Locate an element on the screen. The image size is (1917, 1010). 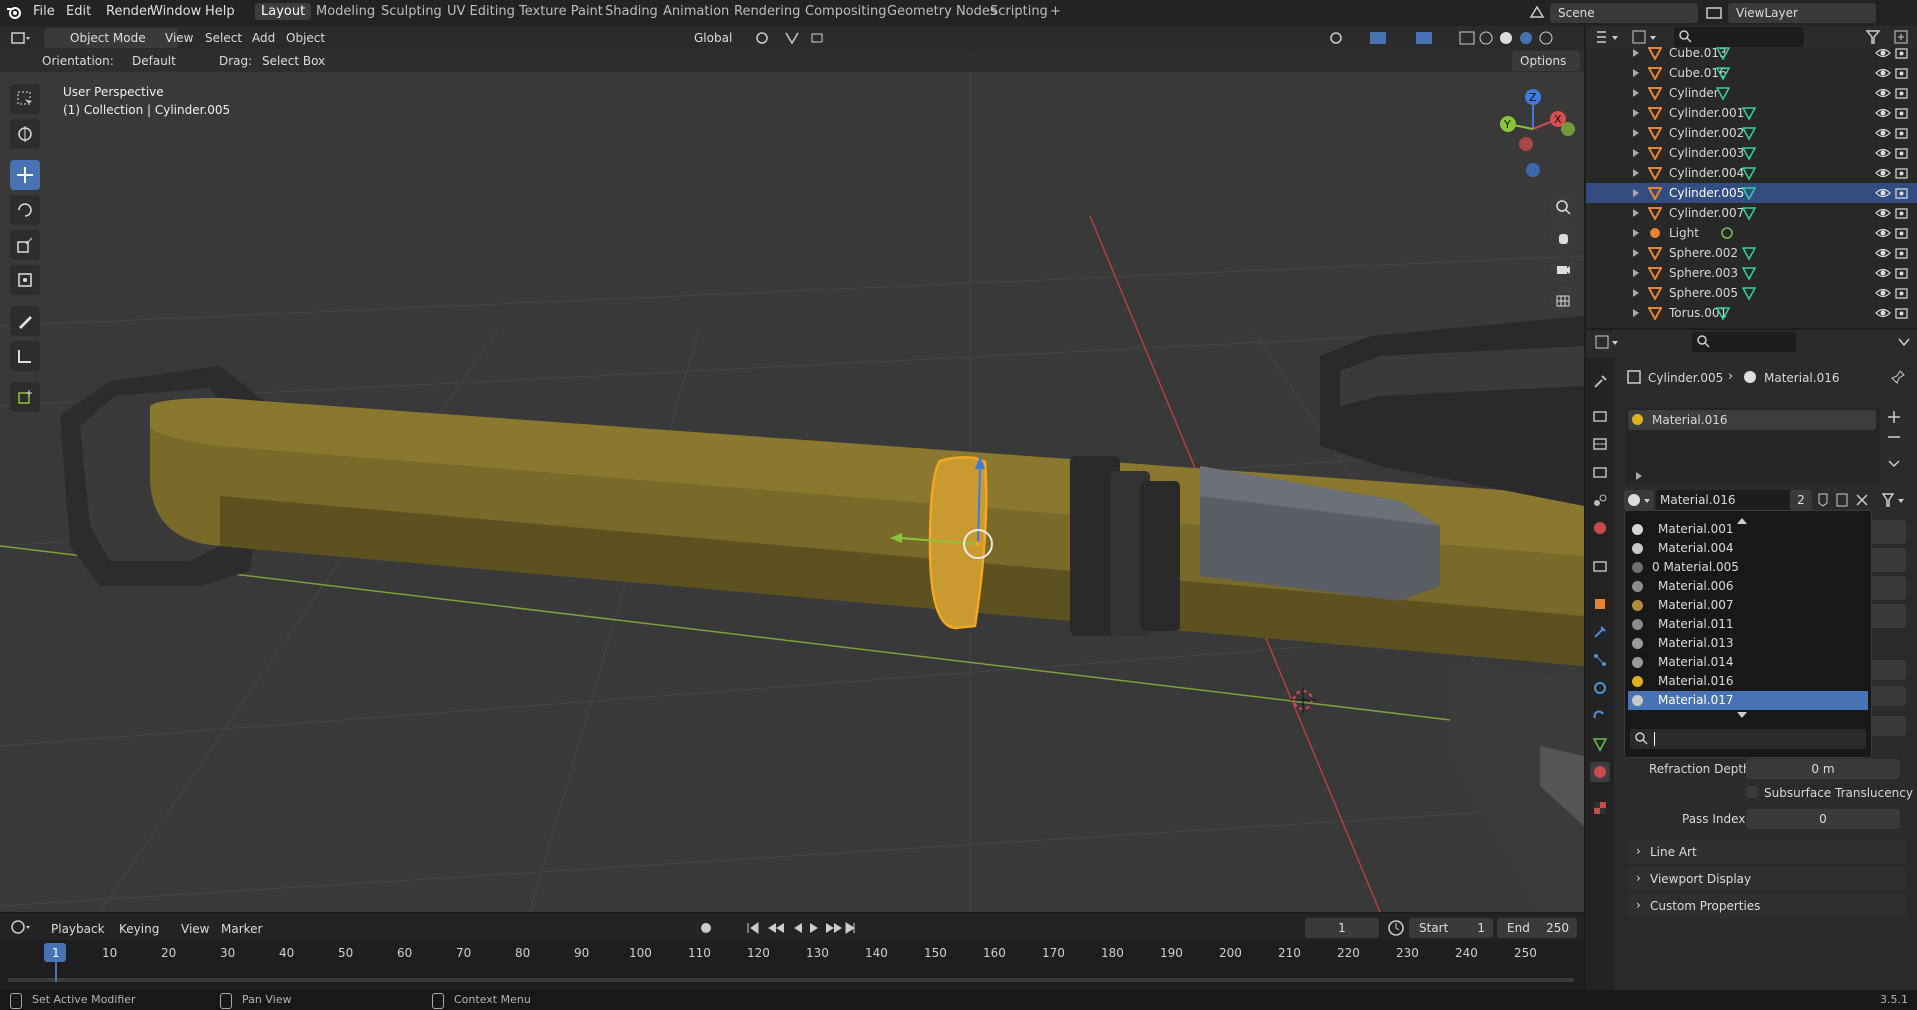
outliner-row: Cube.016 is located at coordinates (1751, 73).